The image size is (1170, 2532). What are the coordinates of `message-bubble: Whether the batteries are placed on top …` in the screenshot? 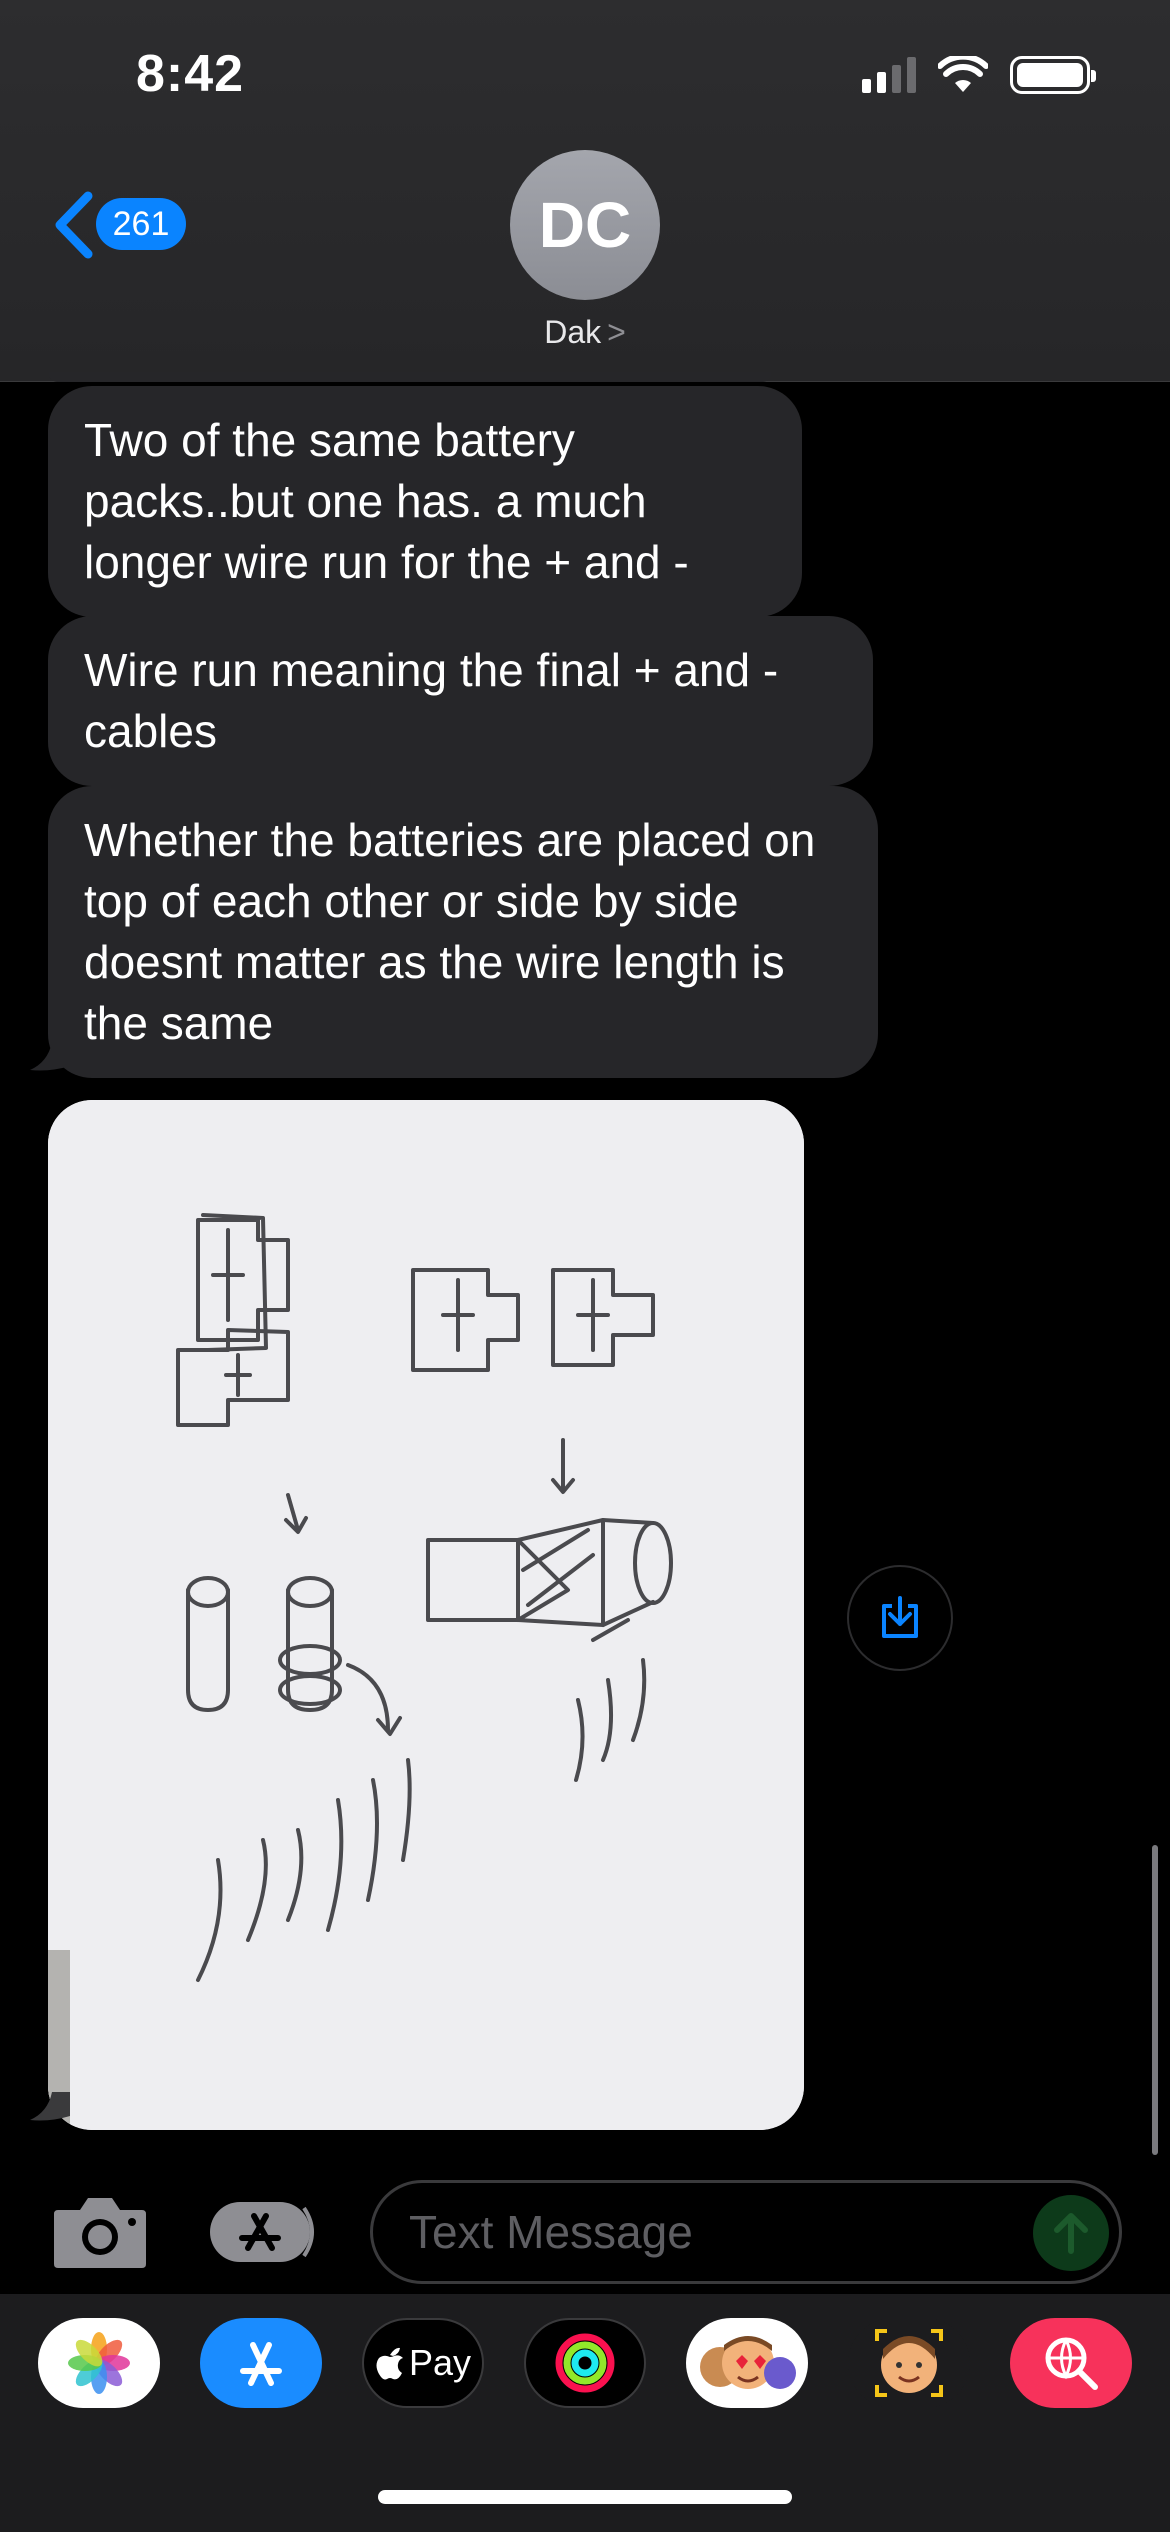 It's located at (463, 932).